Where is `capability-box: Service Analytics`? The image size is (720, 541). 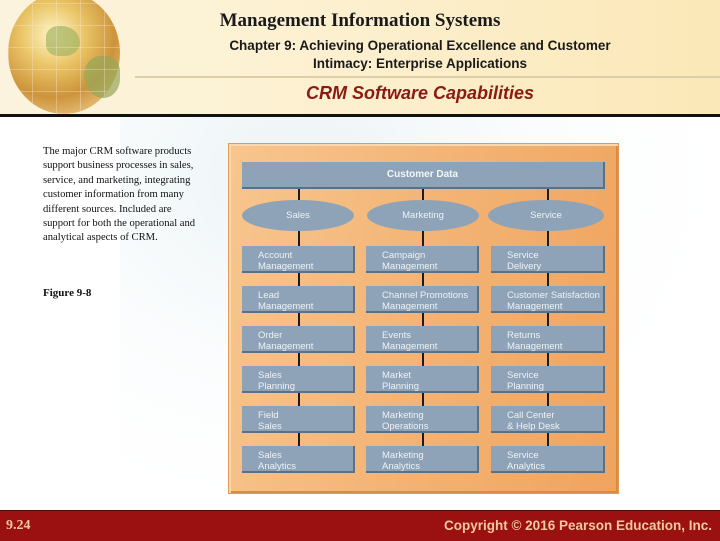
capability-box: Service Analytics is located at coordinates (548, 459).